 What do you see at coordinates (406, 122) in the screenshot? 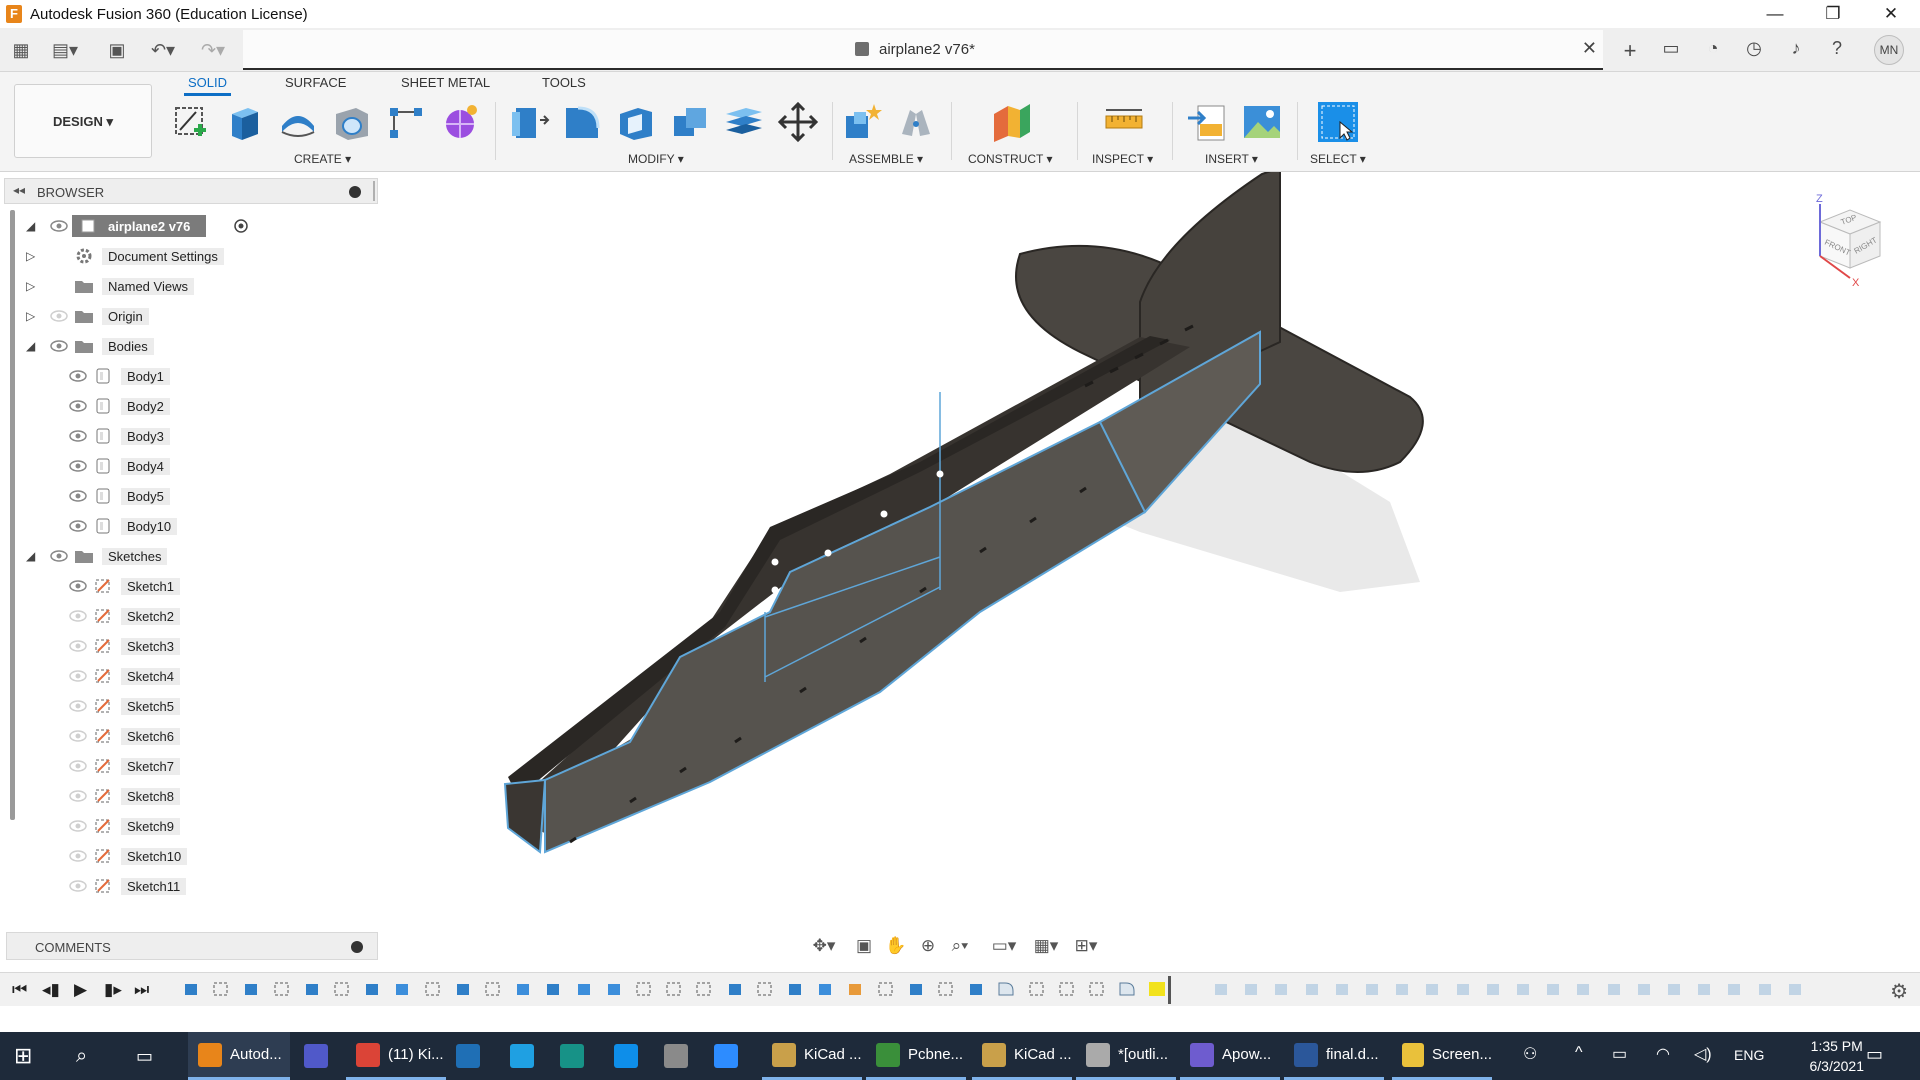
I see `rectangular-pattern-icon` at bounding box center [406, 122].